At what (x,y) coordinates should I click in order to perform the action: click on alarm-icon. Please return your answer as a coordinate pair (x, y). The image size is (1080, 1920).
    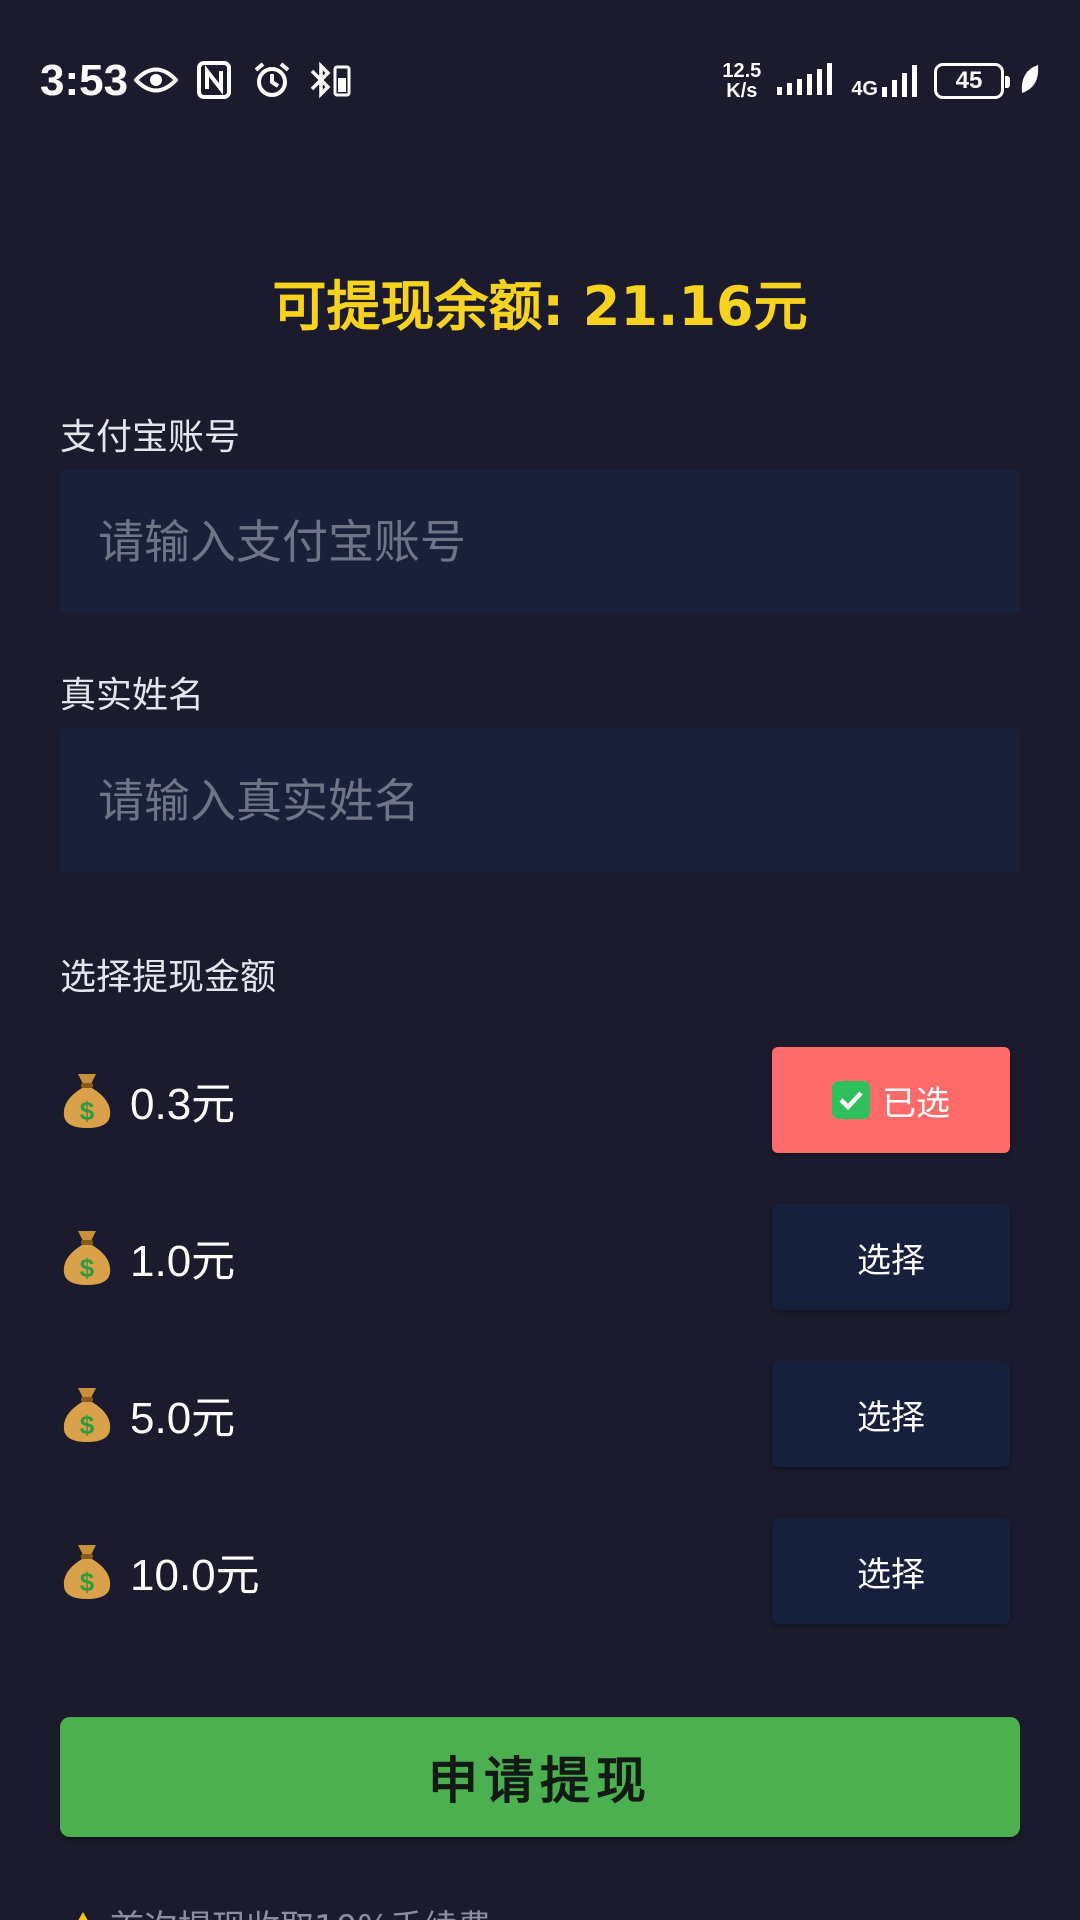
    Looking at the image, I should click on (272, 80).